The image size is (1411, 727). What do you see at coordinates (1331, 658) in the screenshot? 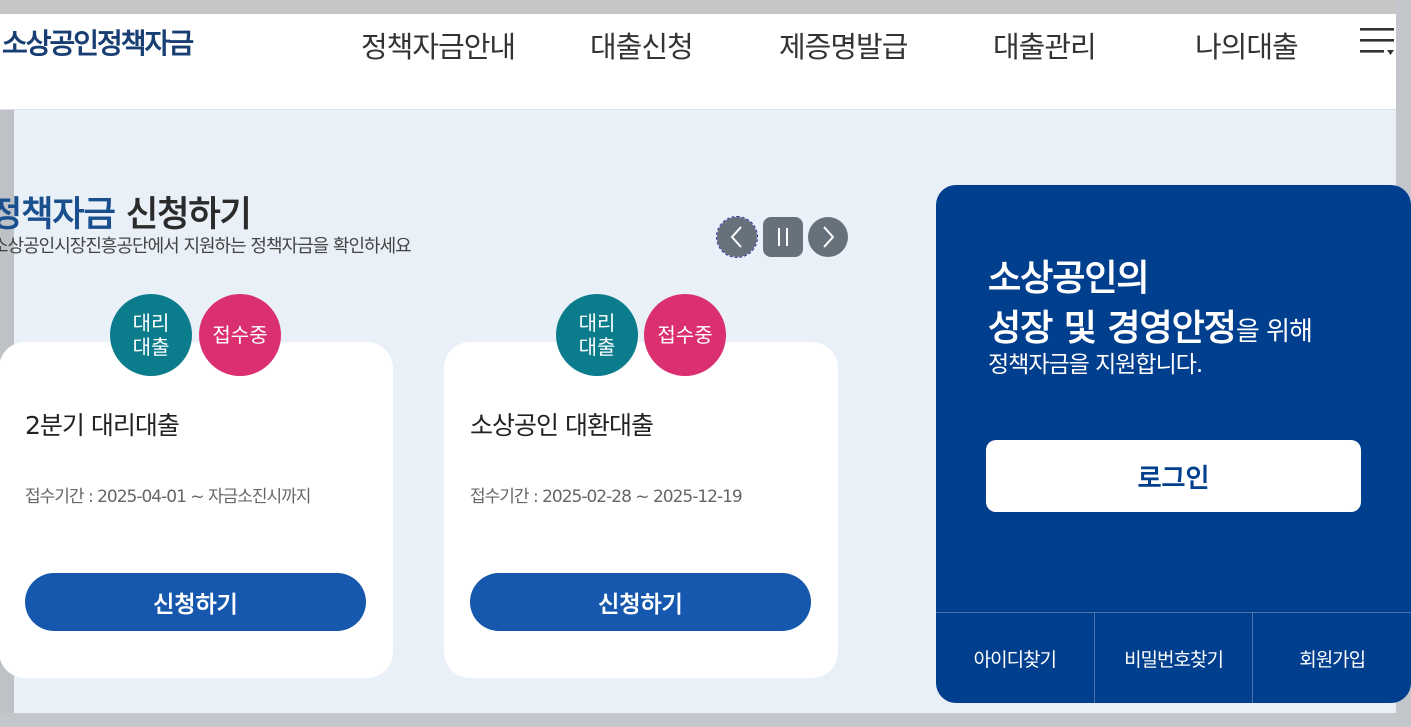
I see `sign-up-link: 회원가입` at bounding box center [1331, 658].